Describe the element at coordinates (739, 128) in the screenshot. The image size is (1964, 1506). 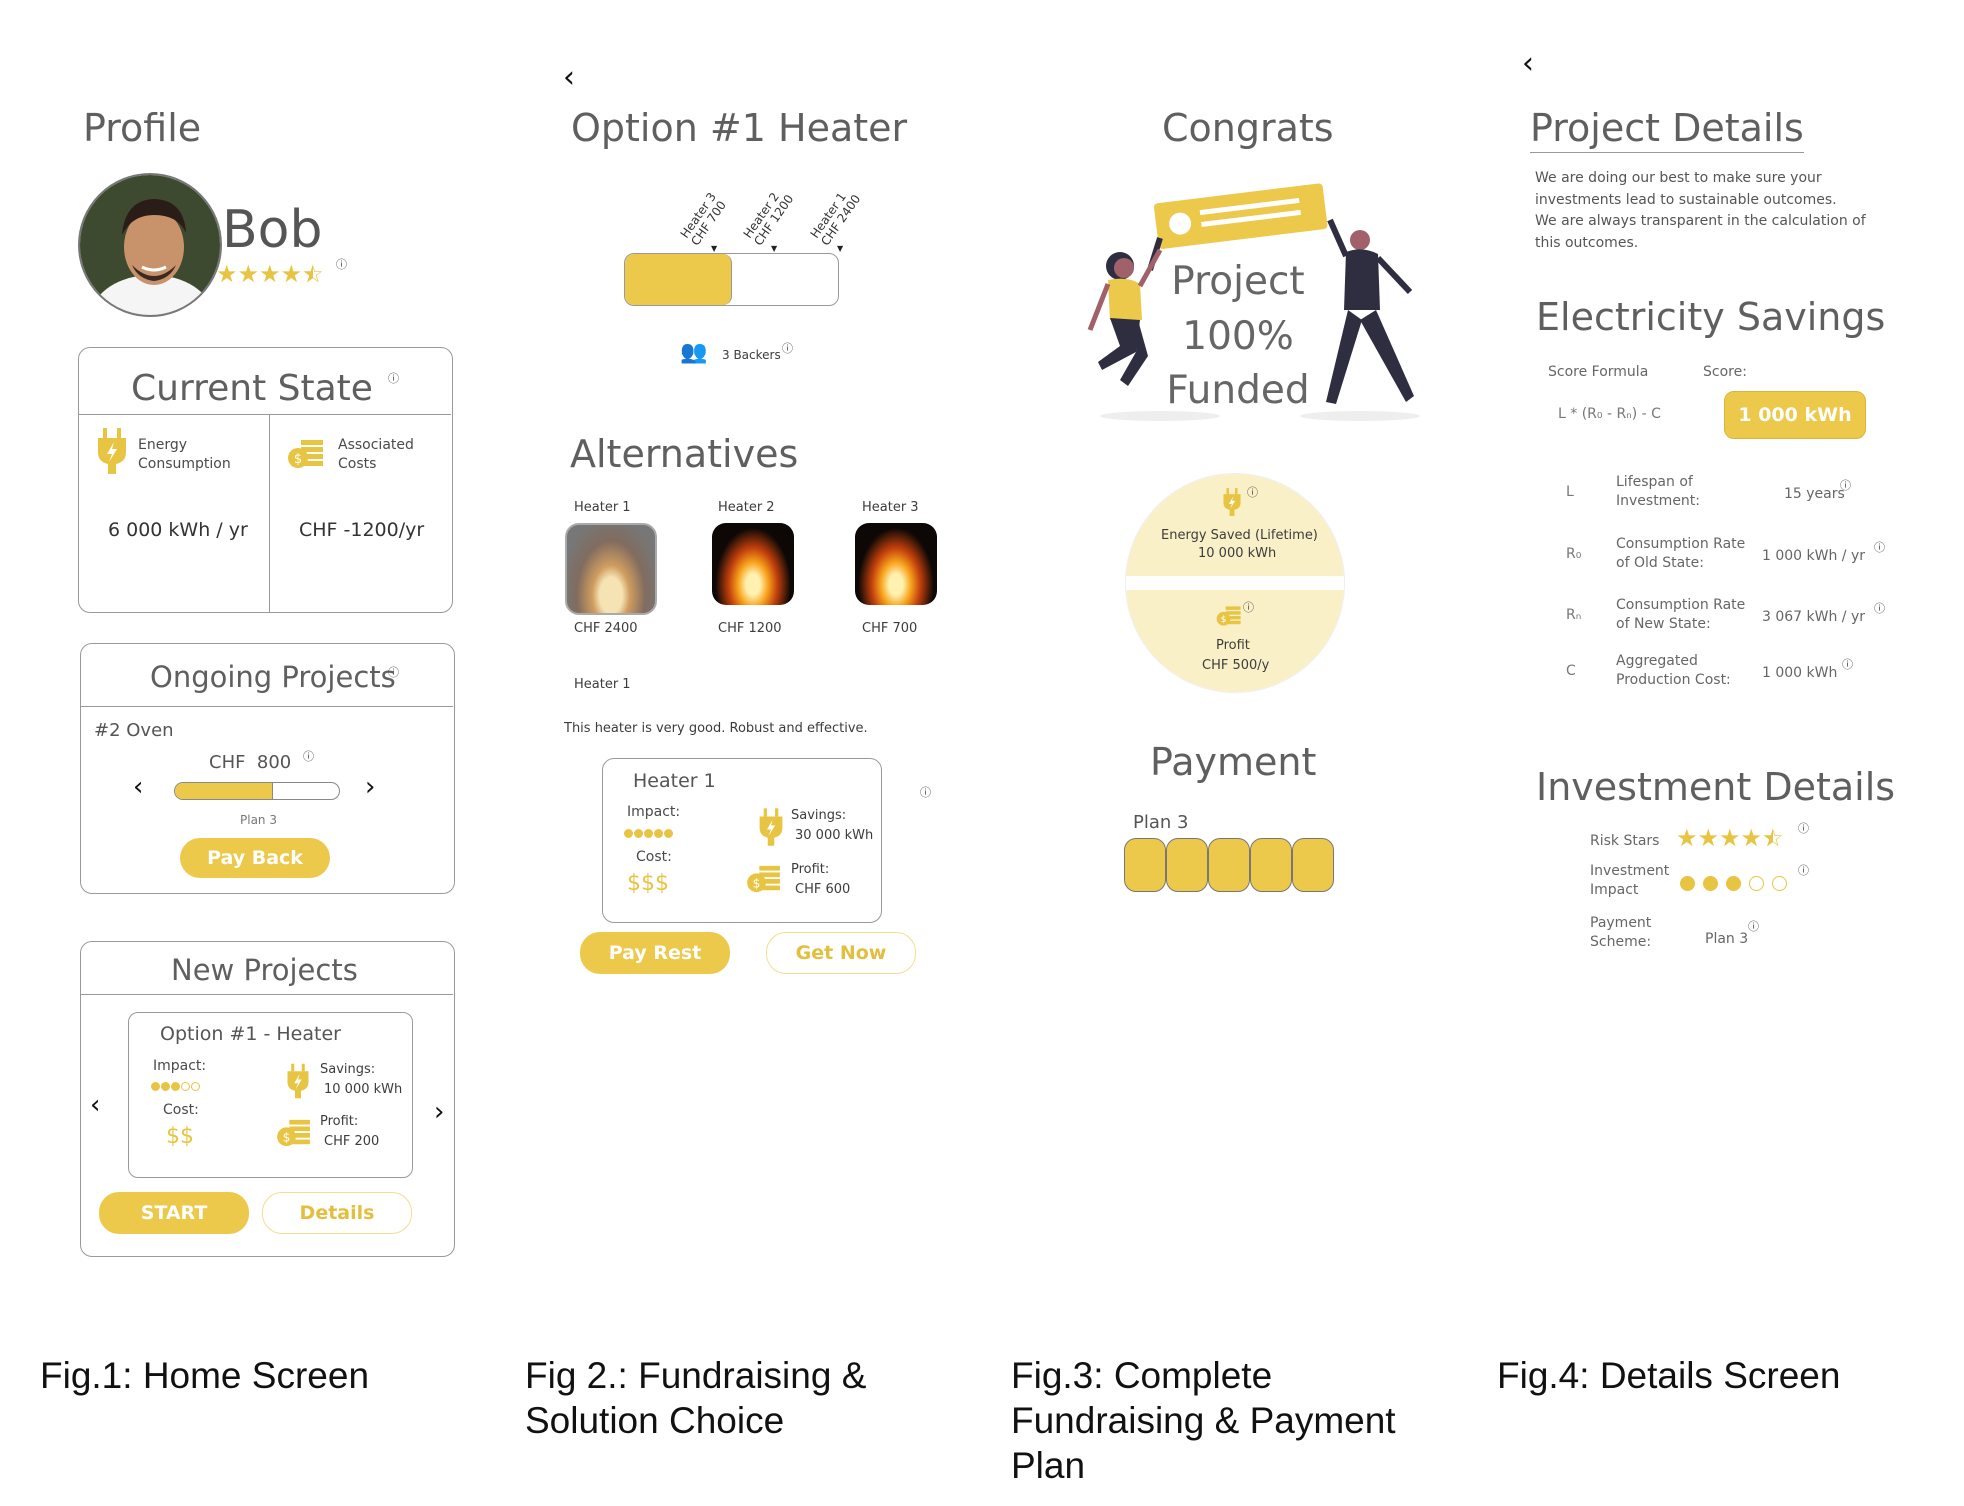
I see `page-title: Option #1 Heater` at that location.